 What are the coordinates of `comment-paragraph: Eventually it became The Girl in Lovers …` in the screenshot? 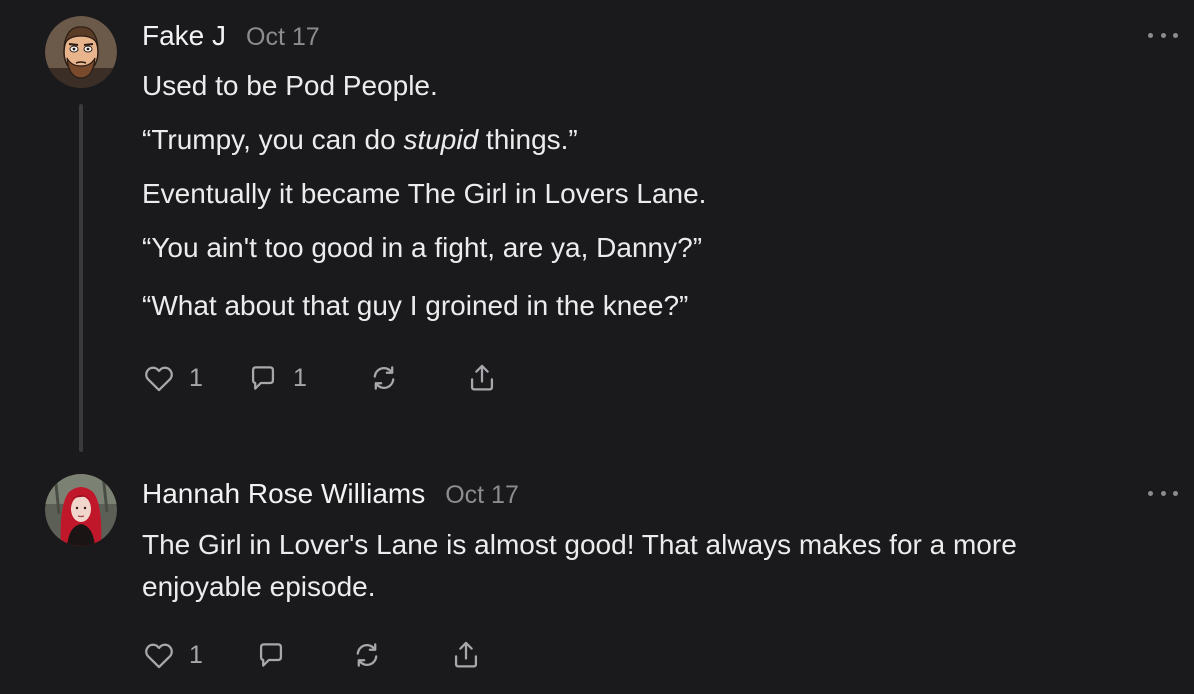 It's located at (424, 193).